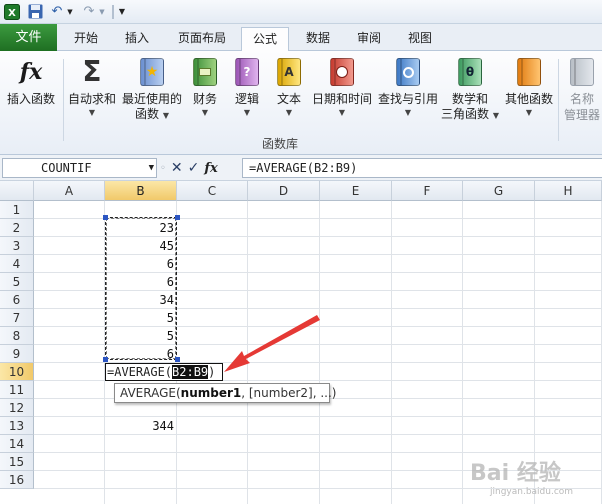  Describe the element at coordinates (462, 352) in the screenshot. I see `gridline` at that location.